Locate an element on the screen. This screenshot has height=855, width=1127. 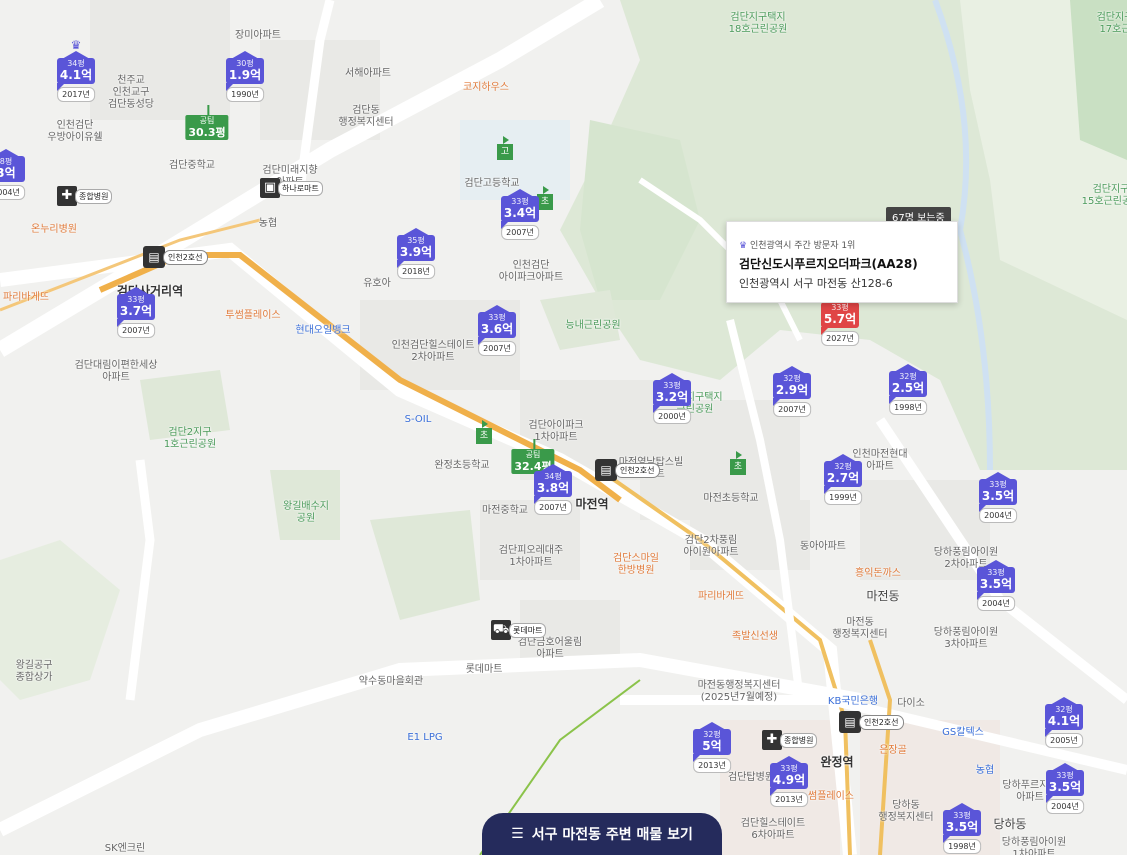
place-label: 검단지구 15호근린공원 is located at coordinates (1104, 196).